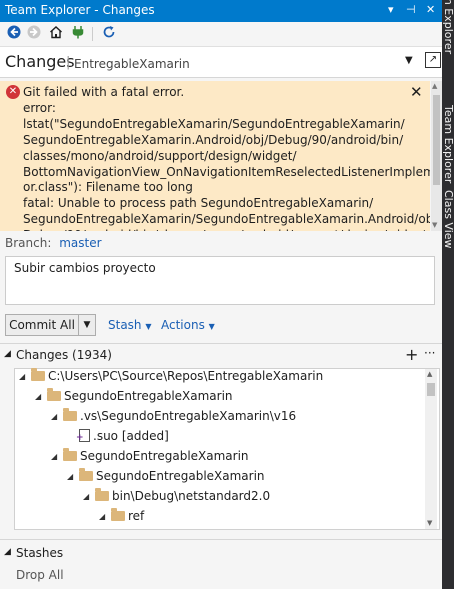 Image resolution: width=454 pixels, height=589 pixels. Describe the element at coordinates (433, 60) in the screenshot. I see `pop-out-icon: ↗` at that location.